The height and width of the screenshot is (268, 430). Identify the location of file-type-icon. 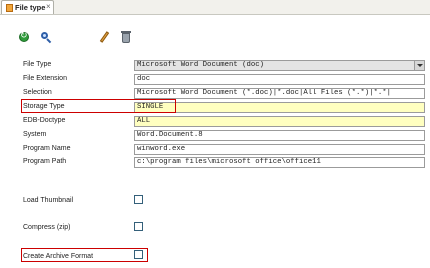
(9, 8).